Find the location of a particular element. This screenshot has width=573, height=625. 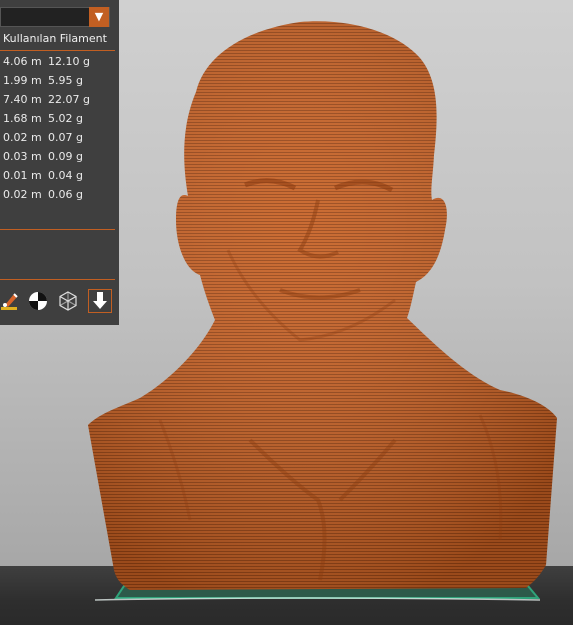

list-item: 1.99 m 5.95 g is located at coordinates (57, 83).